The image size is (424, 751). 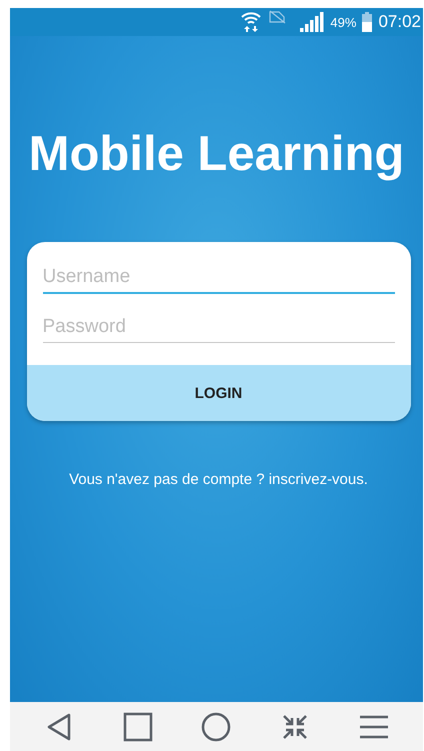 I want to click on login-button: LOGIN, so click(x=218, y=393).